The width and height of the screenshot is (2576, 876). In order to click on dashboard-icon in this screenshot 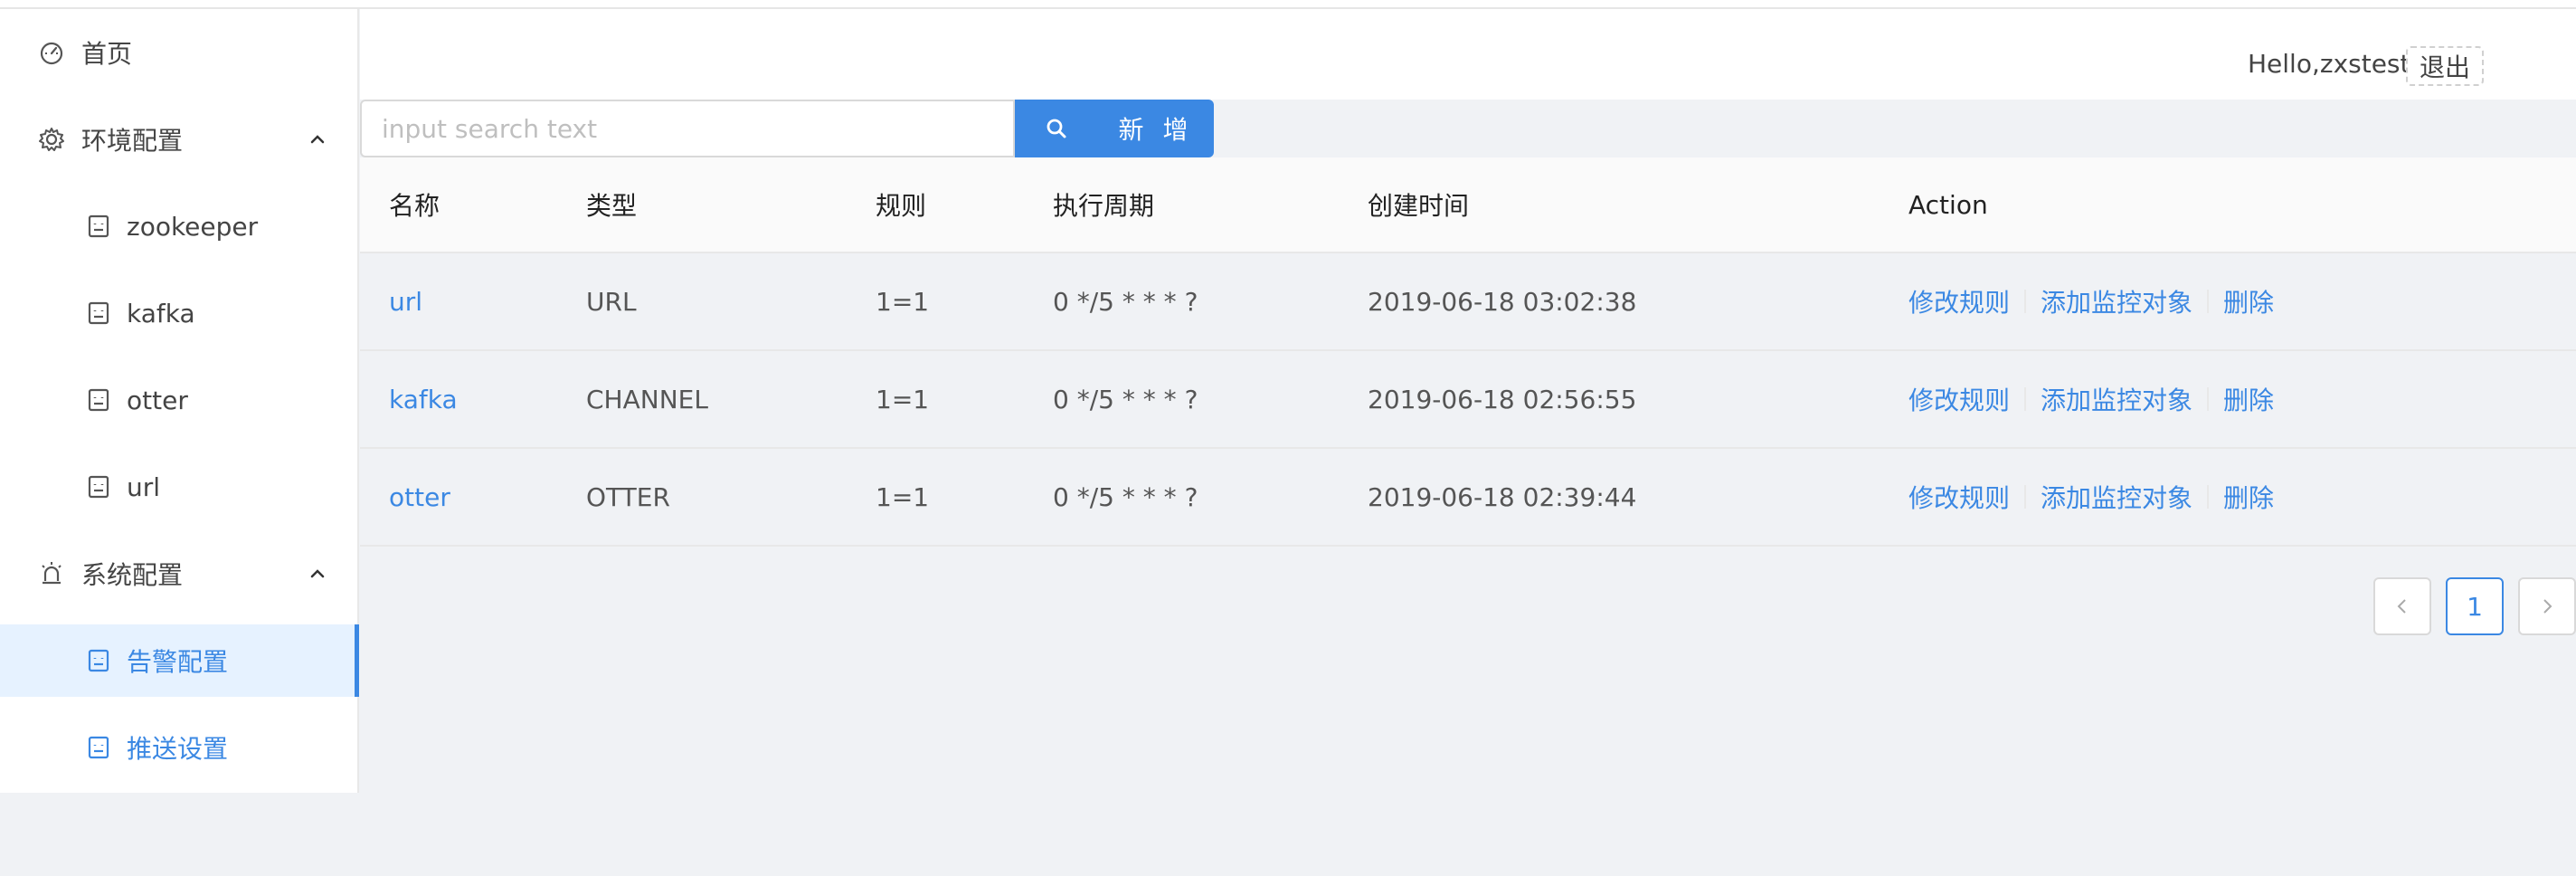, I will do `click(51, 52)`.